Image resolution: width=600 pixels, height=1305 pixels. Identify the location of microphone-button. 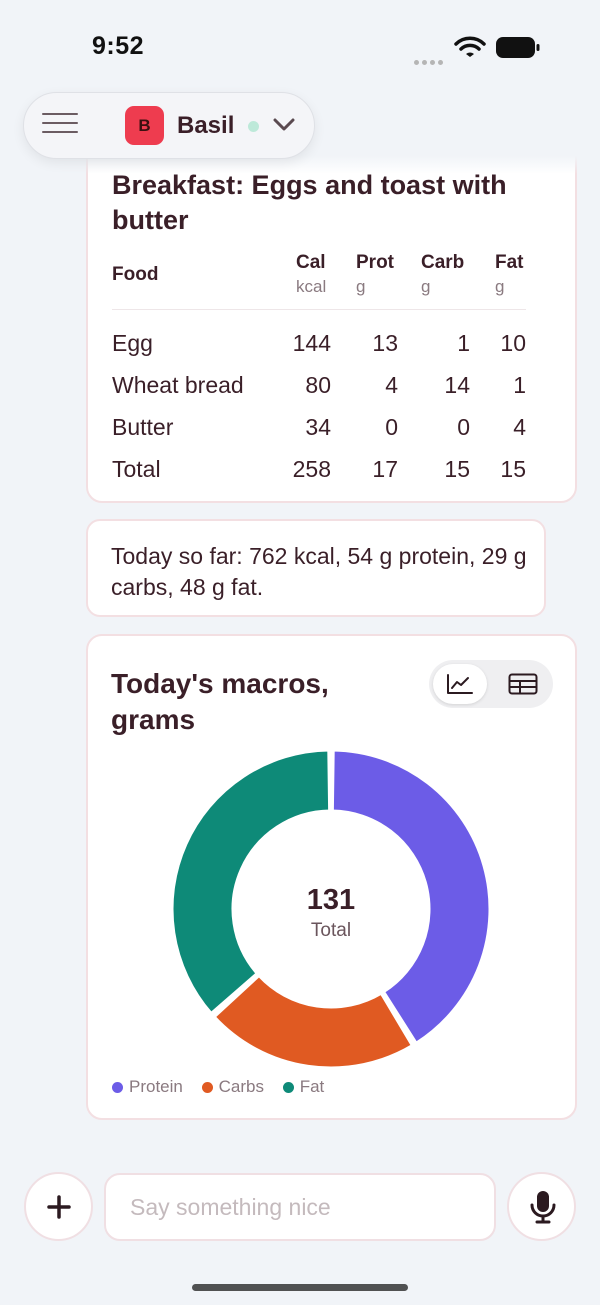
(541, 1206).